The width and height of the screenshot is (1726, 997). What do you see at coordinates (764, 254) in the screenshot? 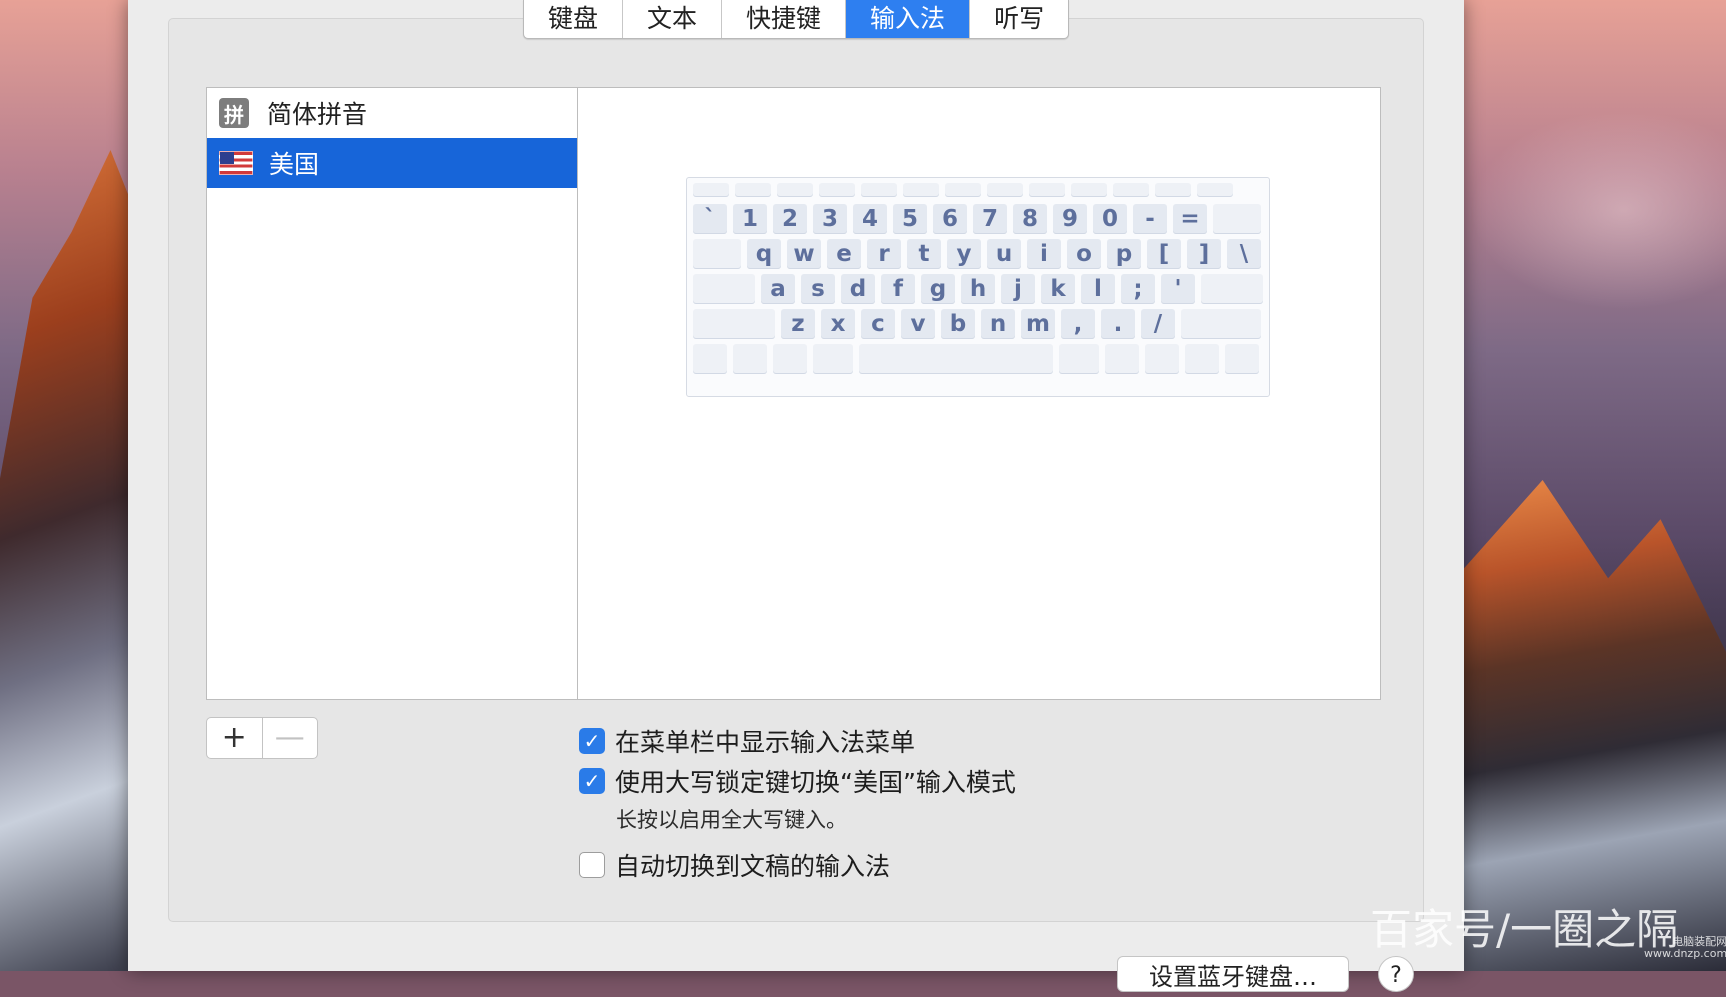
I see `key: q` at bounding box center [764, 254].